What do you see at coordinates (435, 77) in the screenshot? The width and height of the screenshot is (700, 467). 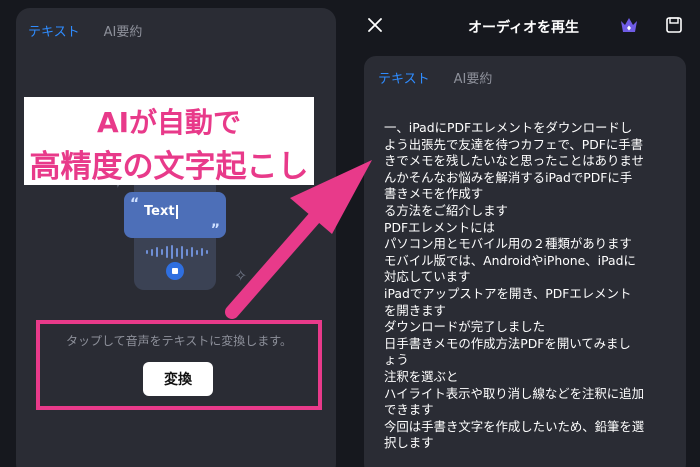 I see `right-tabs: テキスト AI要約` at bounding box center [435, 77].